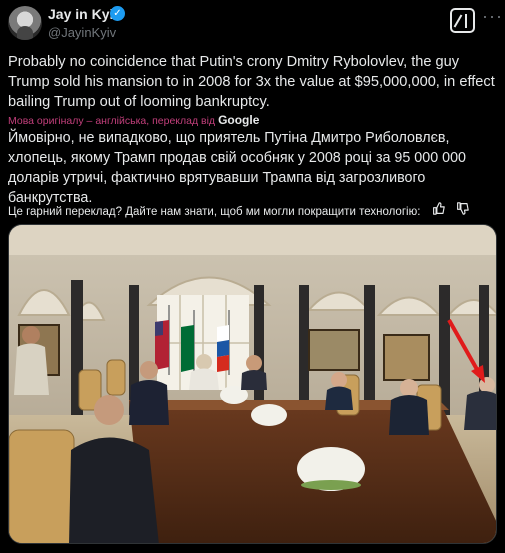  I want to click on translation-provider: Google, so click(239, 120).